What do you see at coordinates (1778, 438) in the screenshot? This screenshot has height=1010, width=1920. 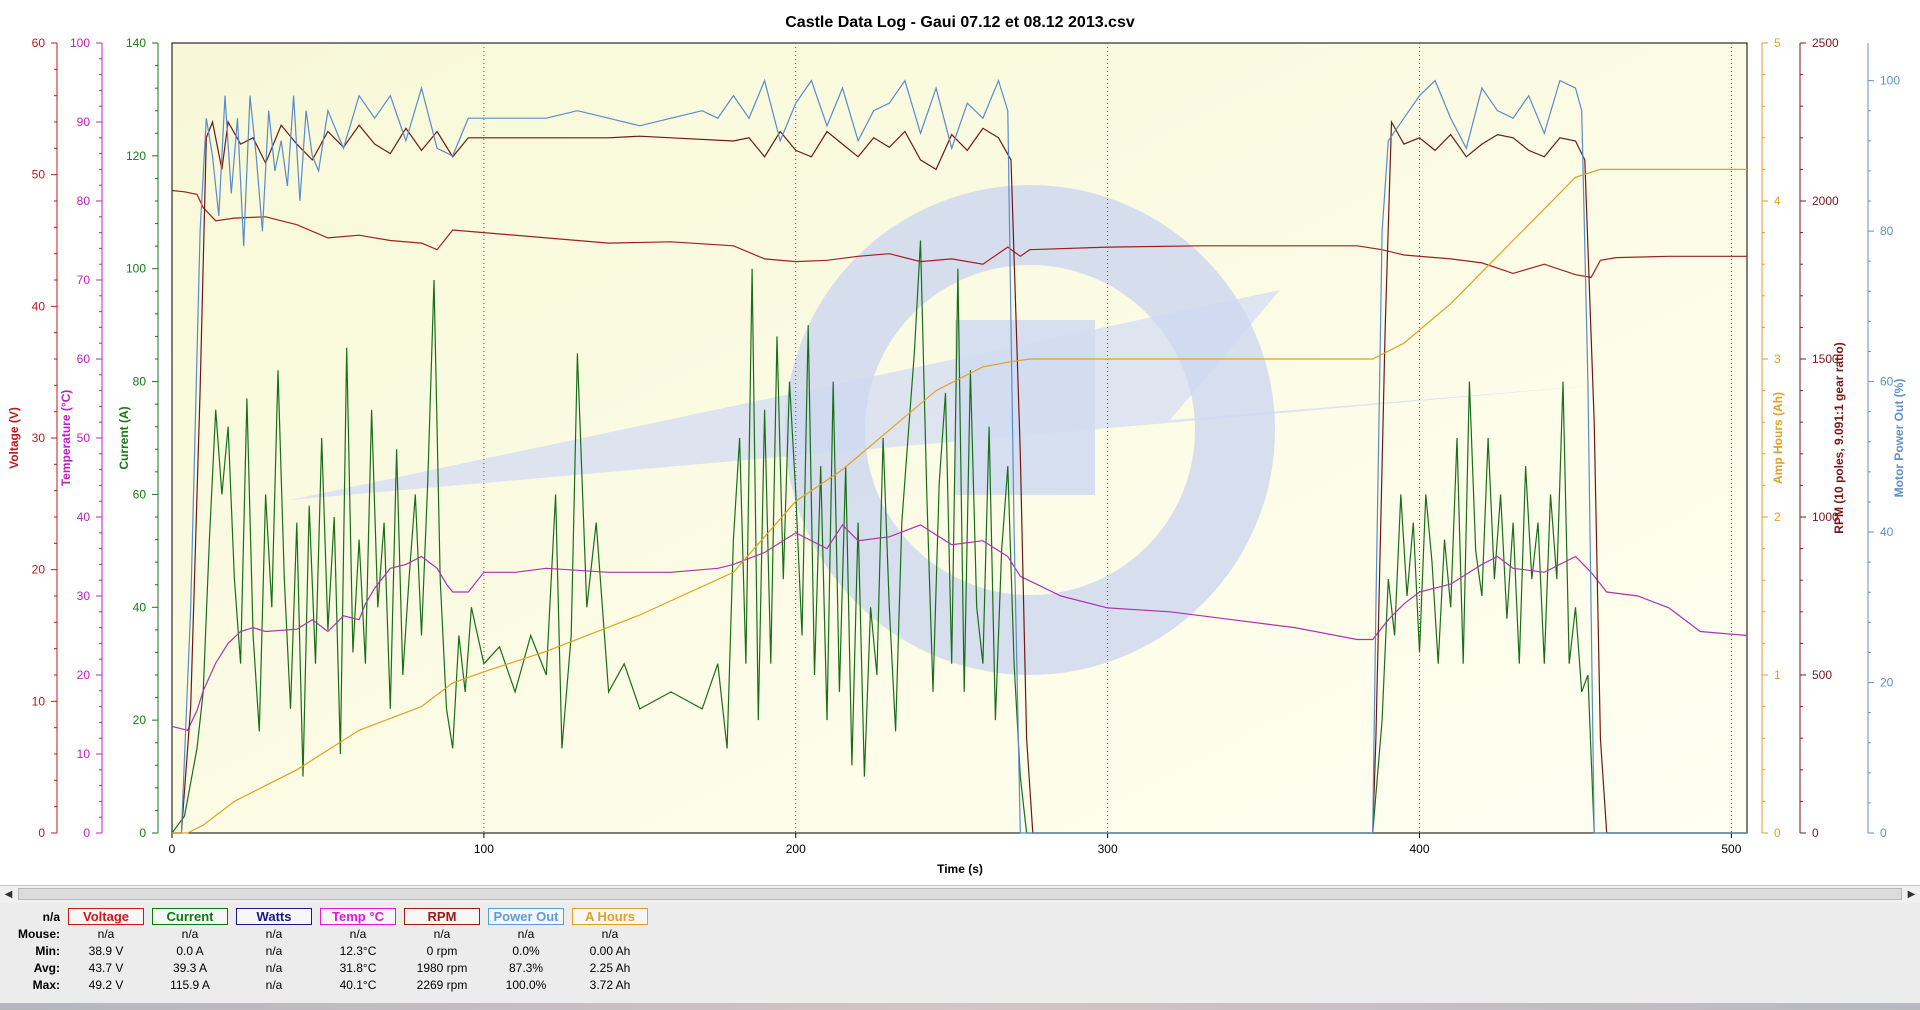 I see `y-axis-title: Amp Hours (Ah)` at bounding box center [1778, 438].